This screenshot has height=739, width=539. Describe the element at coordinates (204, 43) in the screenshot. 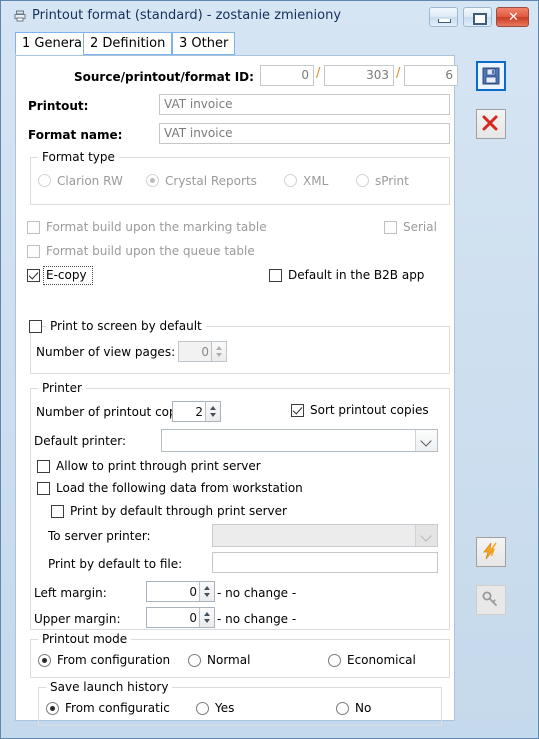

I see `tab-other: 3 Other` at that location.